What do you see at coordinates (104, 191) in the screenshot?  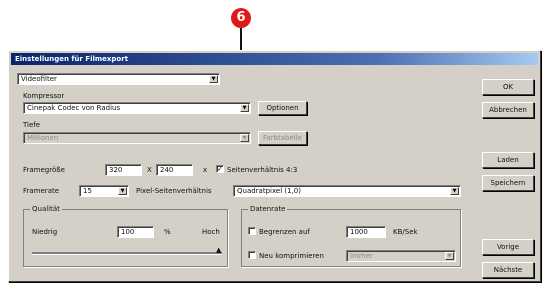 I see `frame-rate-select: 15 ▼` at bounding box center [104, 191].